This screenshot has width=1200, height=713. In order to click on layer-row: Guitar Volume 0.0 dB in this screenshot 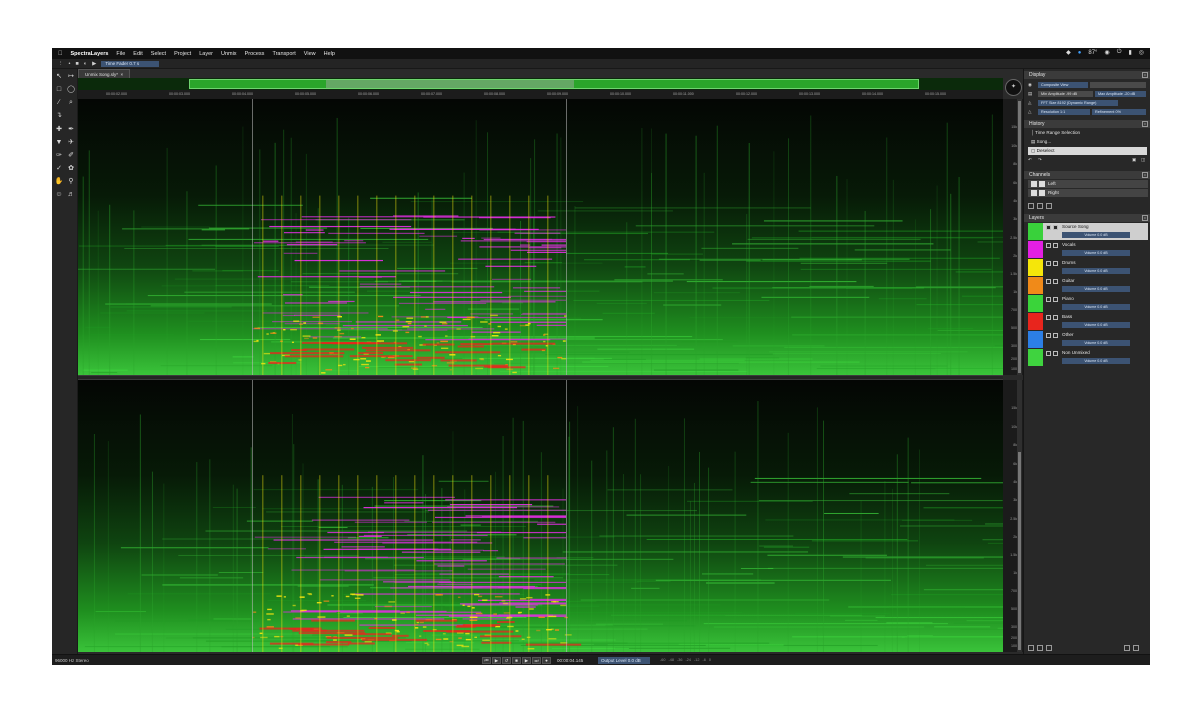, I will do `click(1088, 285)`.